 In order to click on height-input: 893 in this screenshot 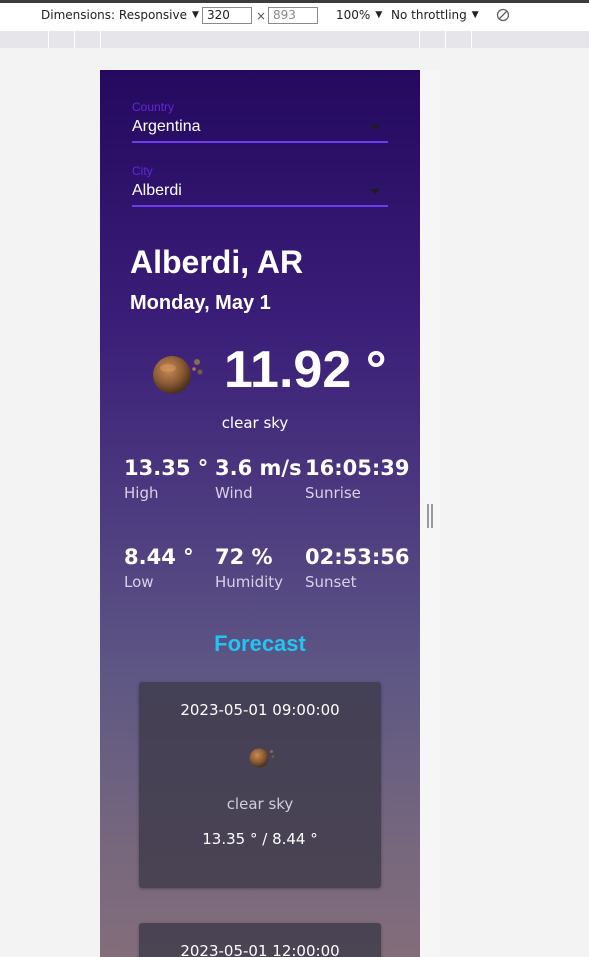, I will do `click(293, 15)`.